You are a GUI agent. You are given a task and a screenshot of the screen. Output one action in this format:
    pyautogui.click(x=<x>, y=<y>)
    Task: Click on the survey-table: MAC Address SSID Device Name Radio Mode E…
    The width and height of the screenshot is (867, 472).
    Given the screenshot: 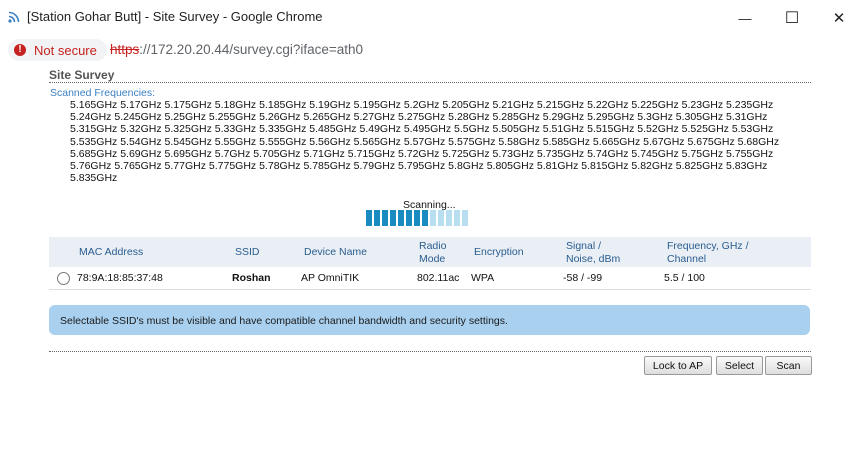 What is the action you would take?
    pyautogui.click(x=430, y=263)
    